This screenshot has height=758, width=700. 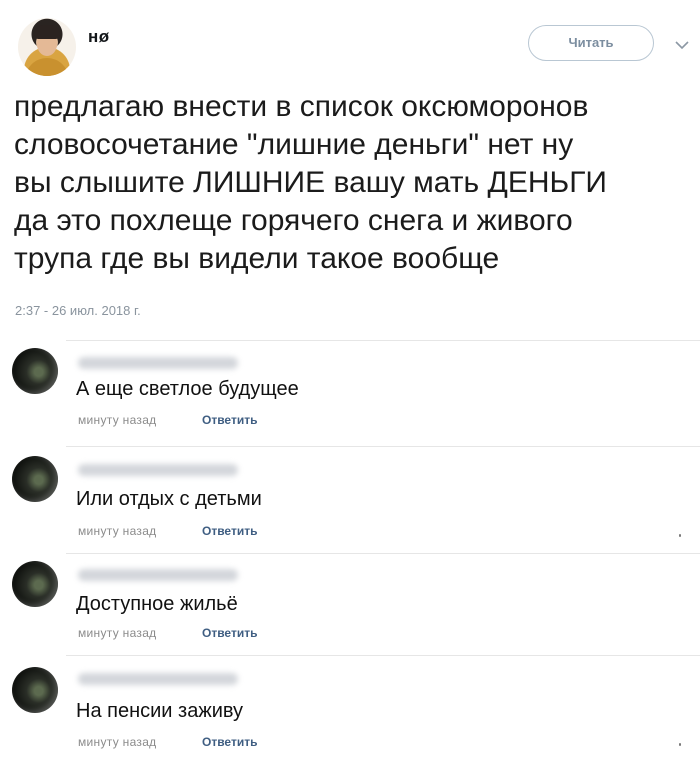 I want to click on comment-item: На пенсии заживу минуту назад Ответить, so click(x=350, y=706).